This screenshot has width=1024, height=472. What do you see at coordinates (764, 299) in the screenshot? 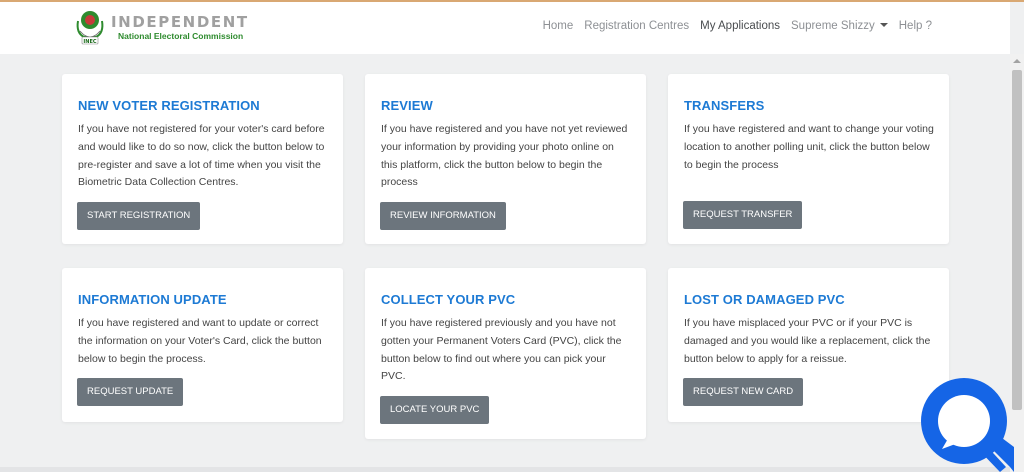
I see `card-title: LOST OR DAMAGED PVC` at bounding box center [764, 299].